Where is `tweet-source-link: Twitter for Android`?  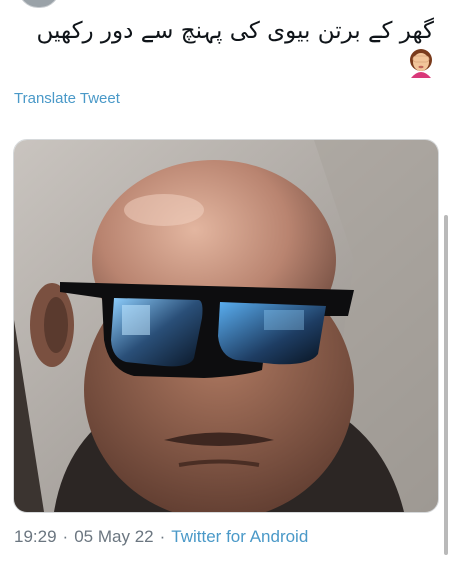 tweet-source-link: Twitter for Android is located at coordinates (239, 536).